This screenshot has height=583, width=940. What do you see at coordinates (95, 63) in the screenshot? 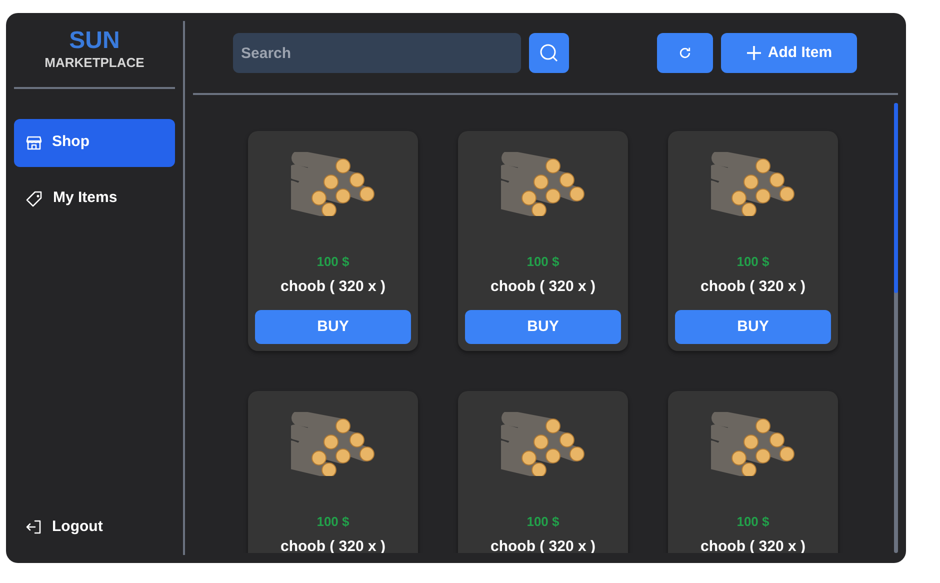
I see `brand-subtitle: MARKETPLACE` at bounding box center [95, 63].